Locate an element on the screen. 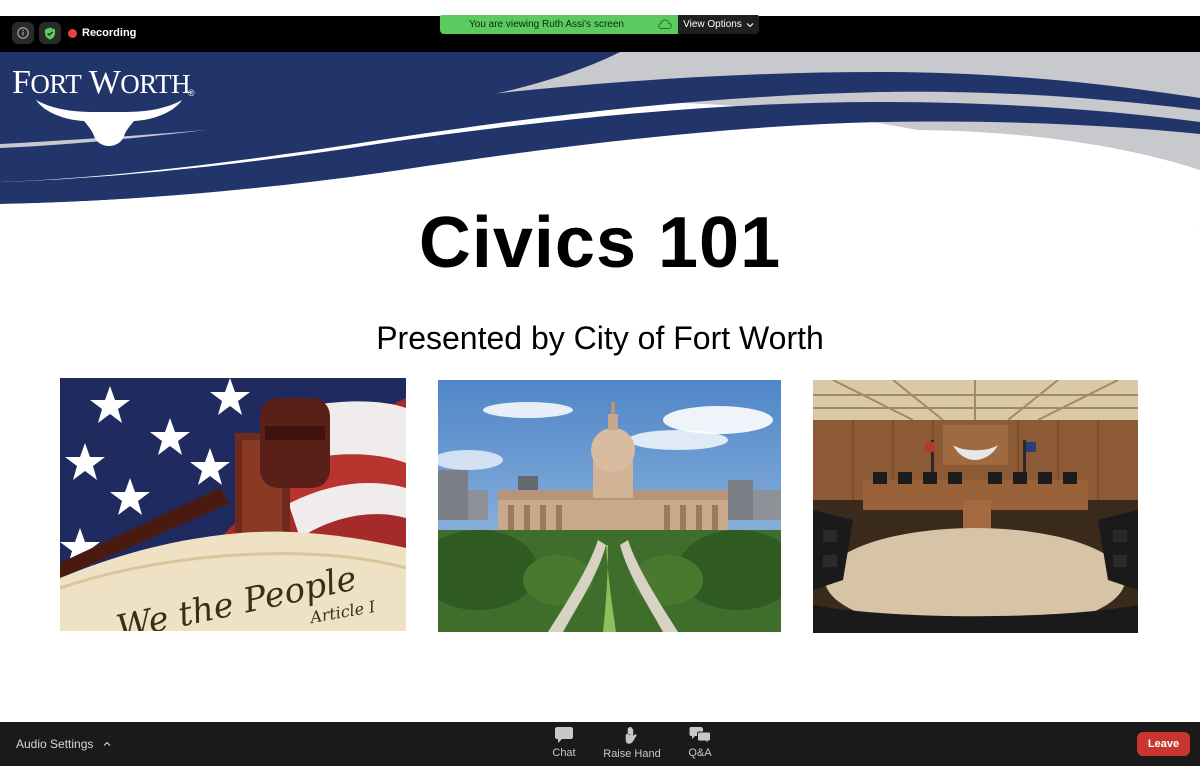  security-button is located at coordinates (50, 33).